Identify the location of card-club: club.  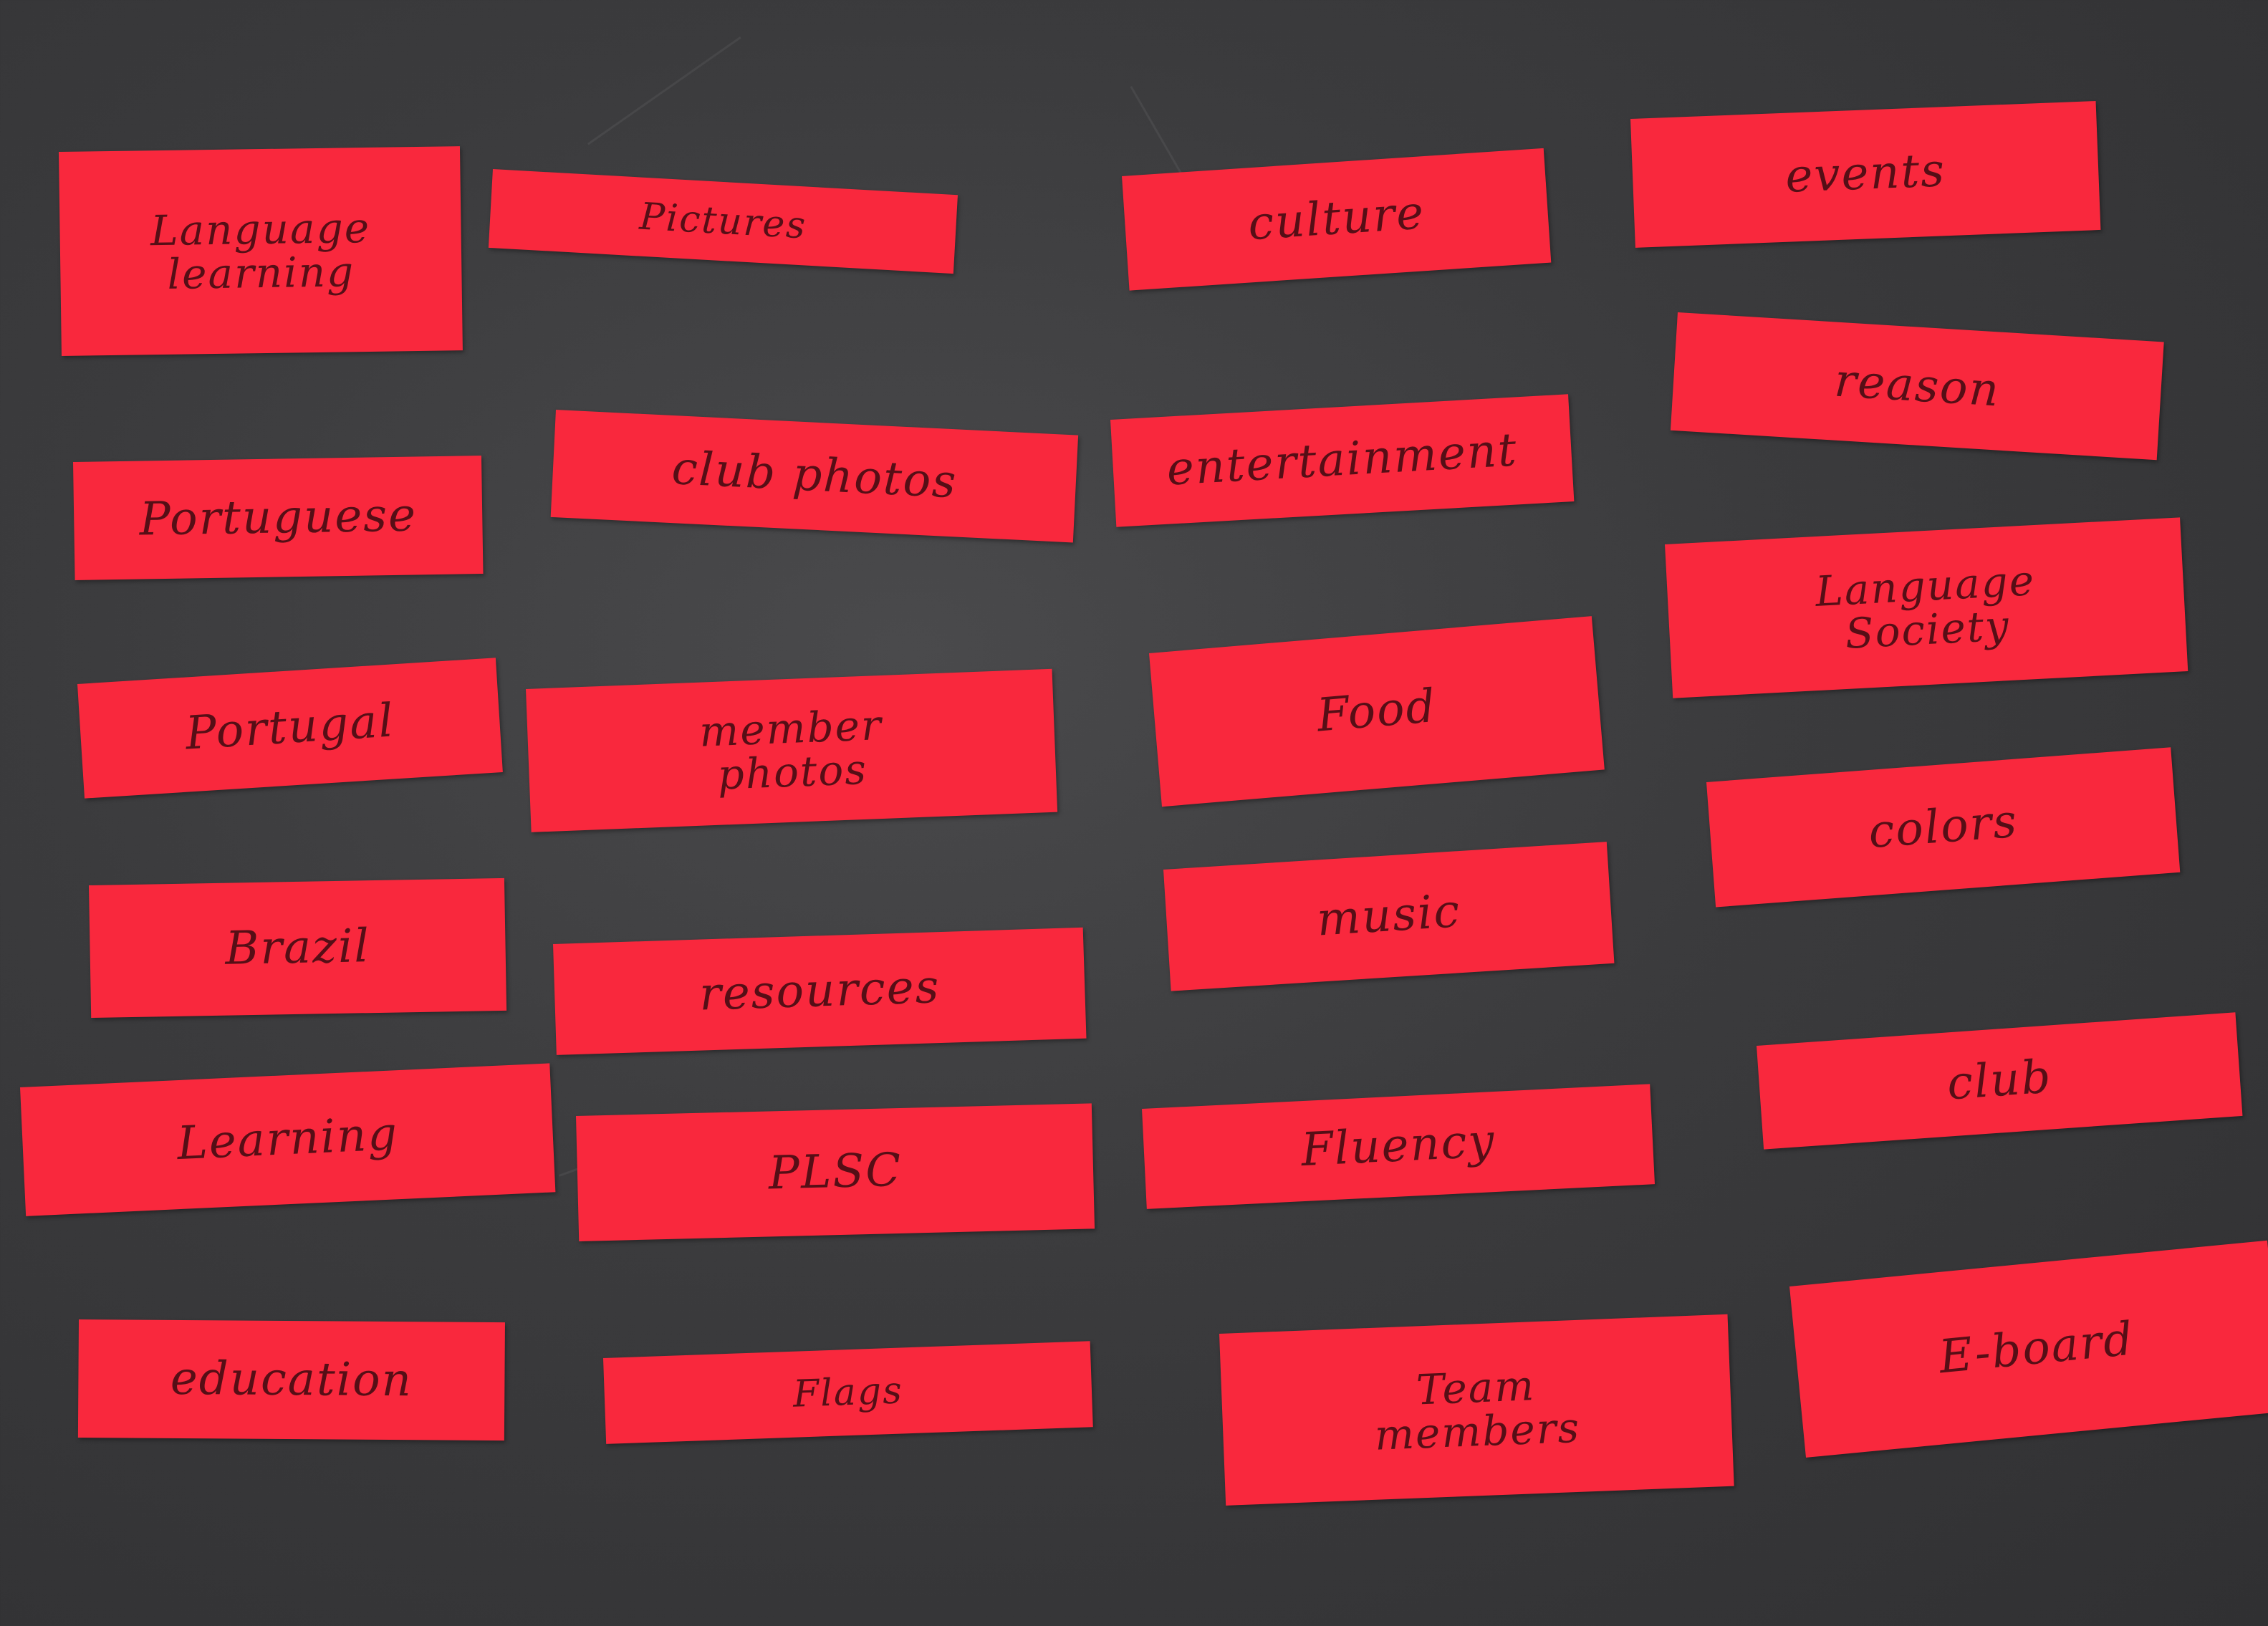
(2000, 1081).